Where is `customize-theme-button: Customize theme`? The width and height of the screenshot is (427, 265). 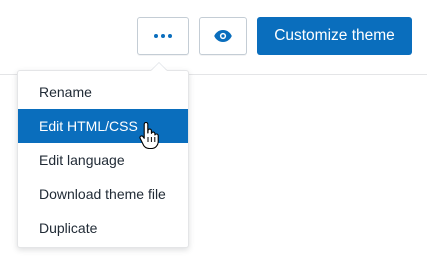 customize-theme-button: Customize theme is located at coordinates (334, 36).